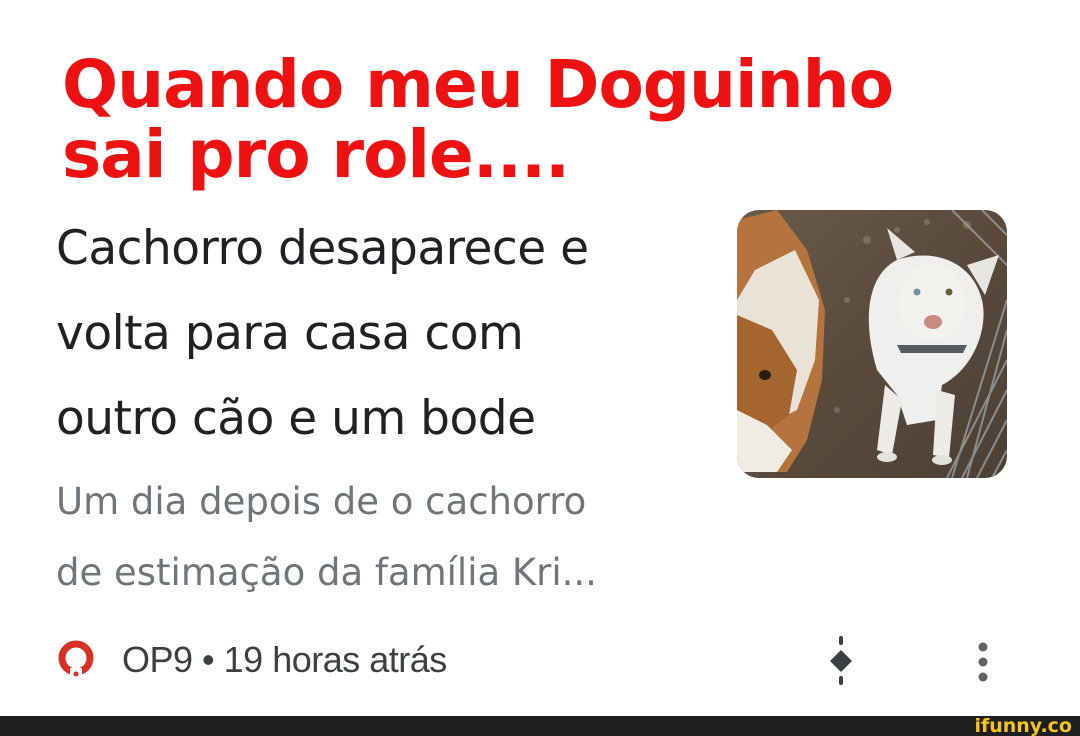  Describe the element at coordinates (322, 248) in the screenshot. I see `headline-line-1: Cachorro desaparece e` at that location.